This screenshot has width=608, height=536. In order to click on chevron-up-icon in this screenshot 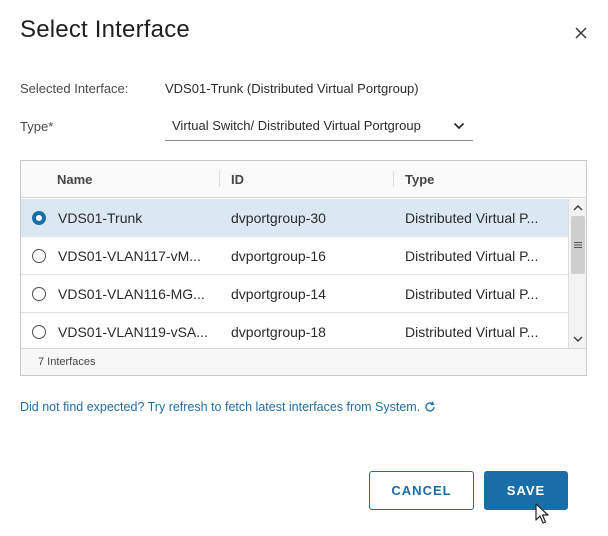, I will do `click(578, 208)`.